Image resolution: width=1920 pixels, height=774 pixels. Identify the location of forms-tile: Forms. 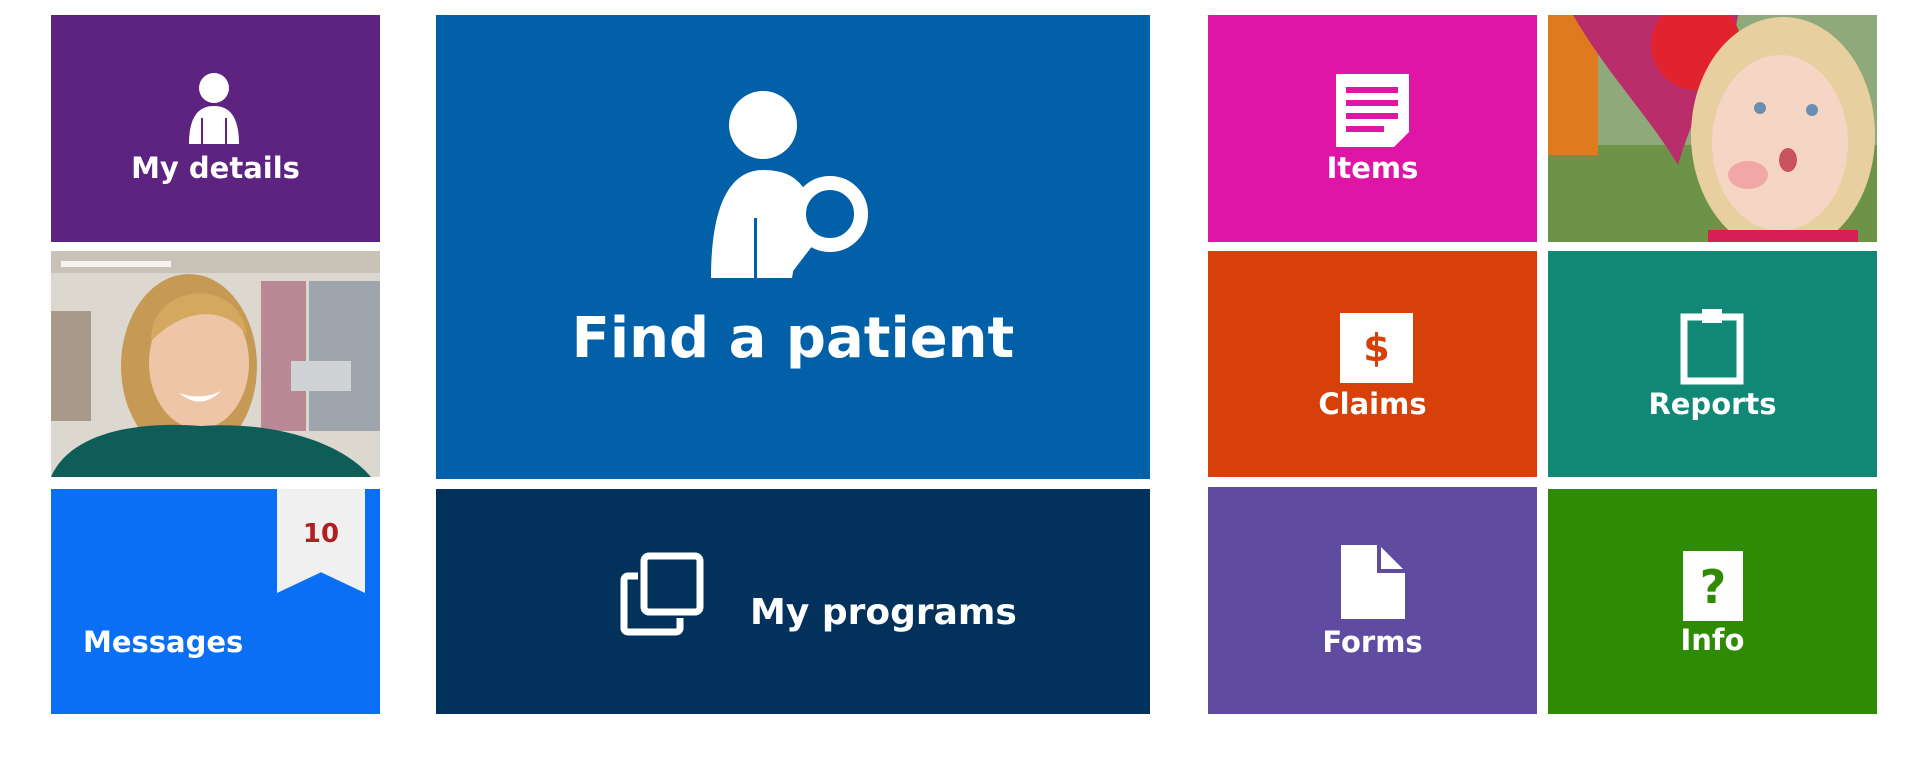
(1372, 600).